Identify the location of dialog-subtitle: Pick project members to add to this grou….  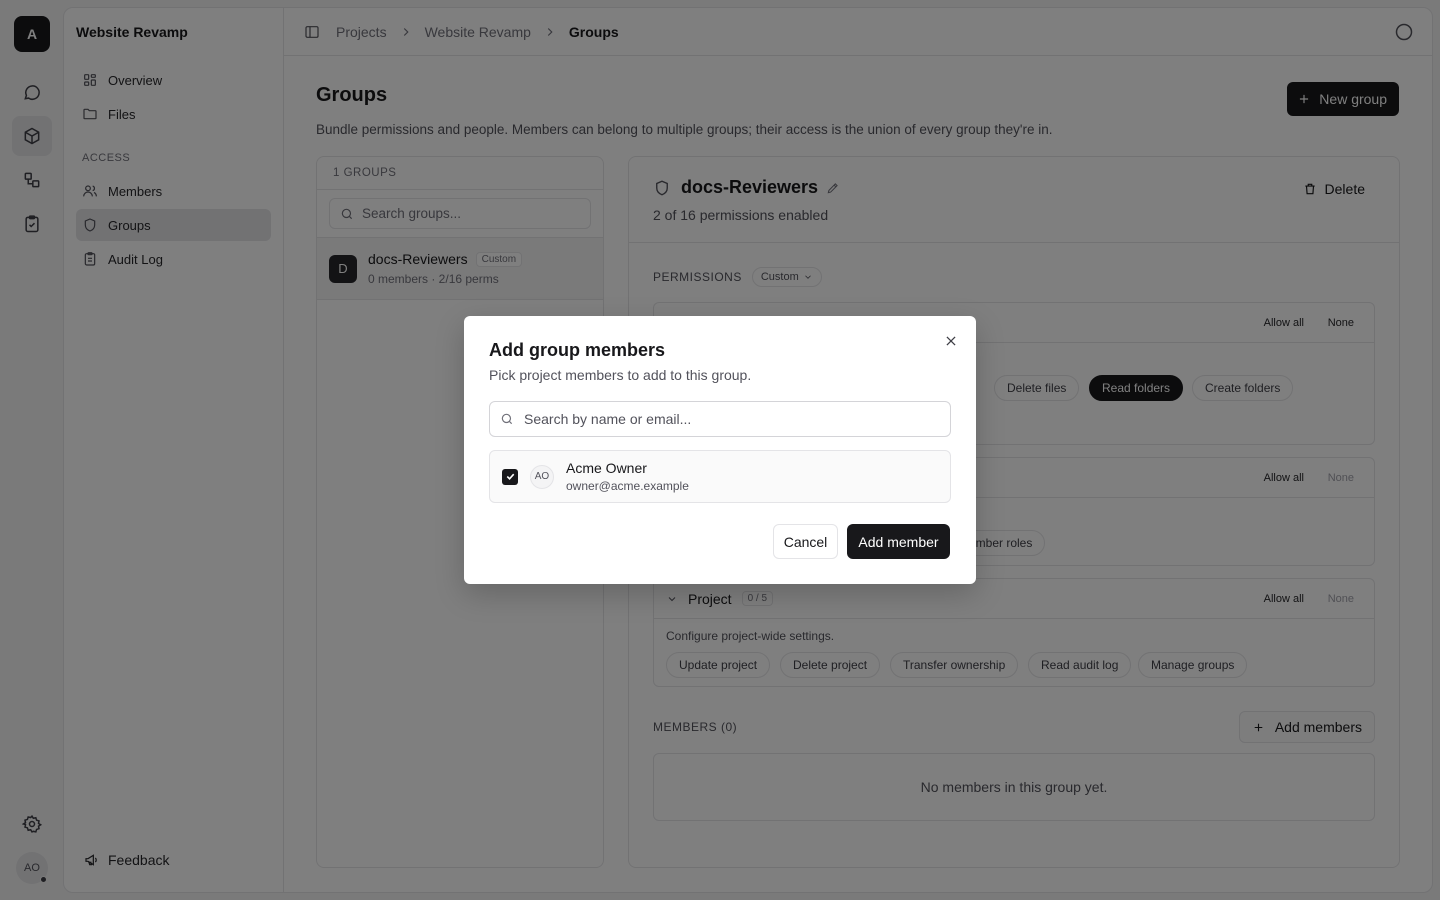
(620, 375).